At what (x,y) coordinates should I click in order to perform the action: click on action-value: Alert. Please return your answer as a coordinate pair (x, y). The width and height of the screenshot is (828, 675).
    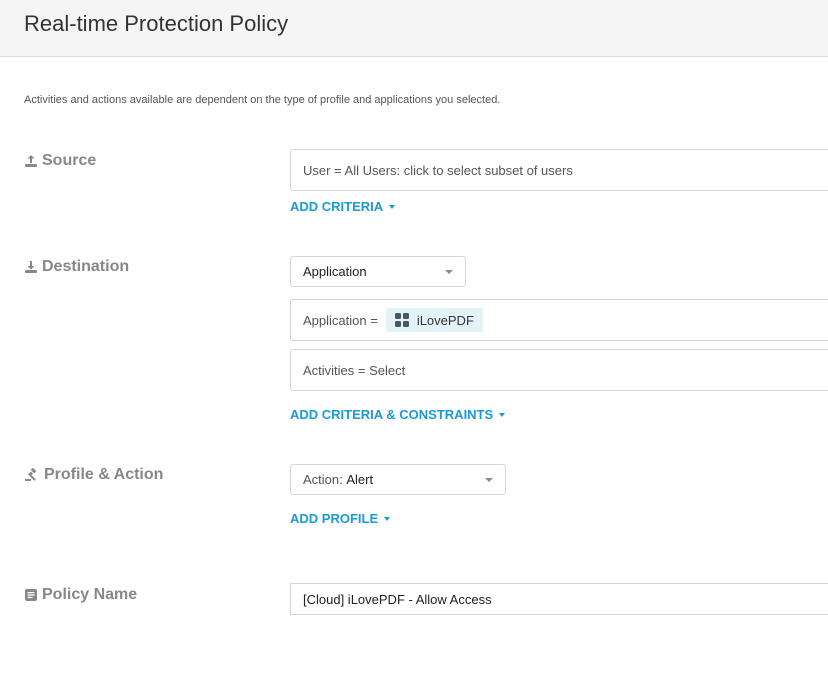
    Looking at the image, I should click on (360, 479).